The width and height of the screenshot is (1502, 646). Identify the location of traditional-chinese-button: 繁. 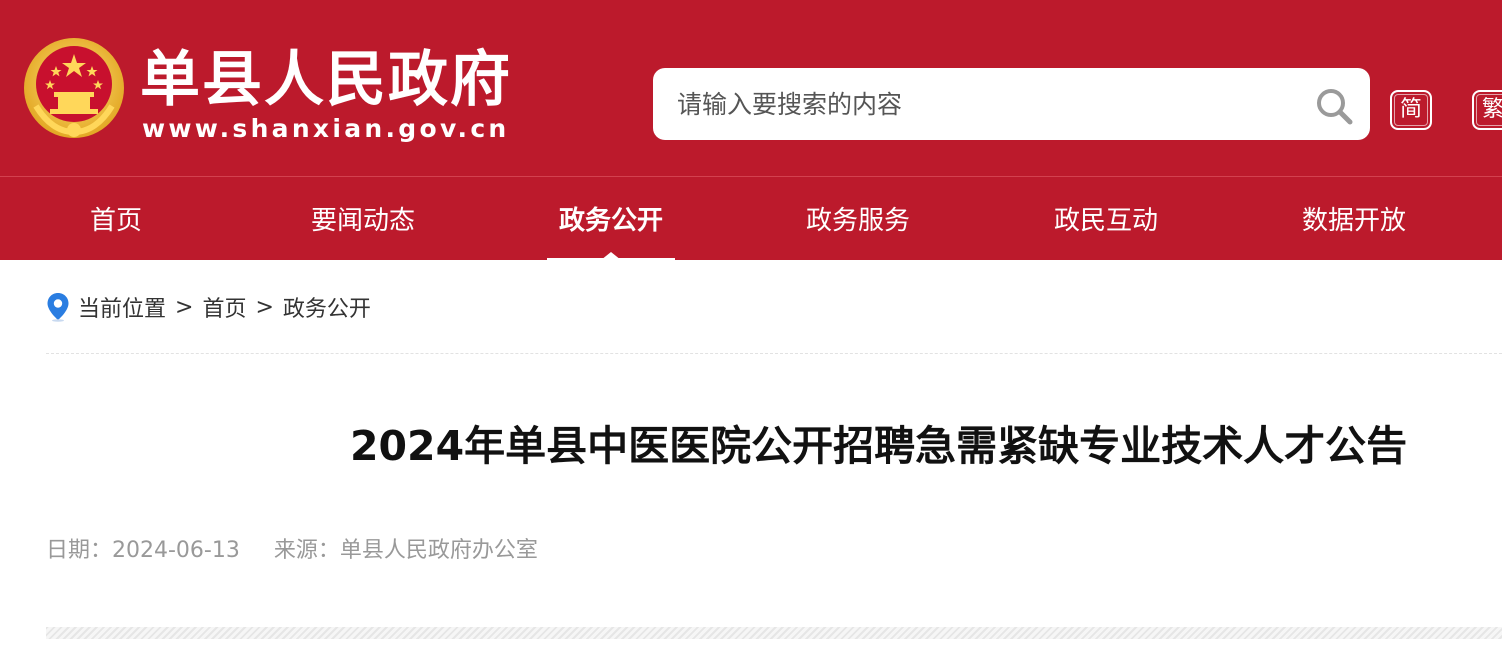
(1487, 110).